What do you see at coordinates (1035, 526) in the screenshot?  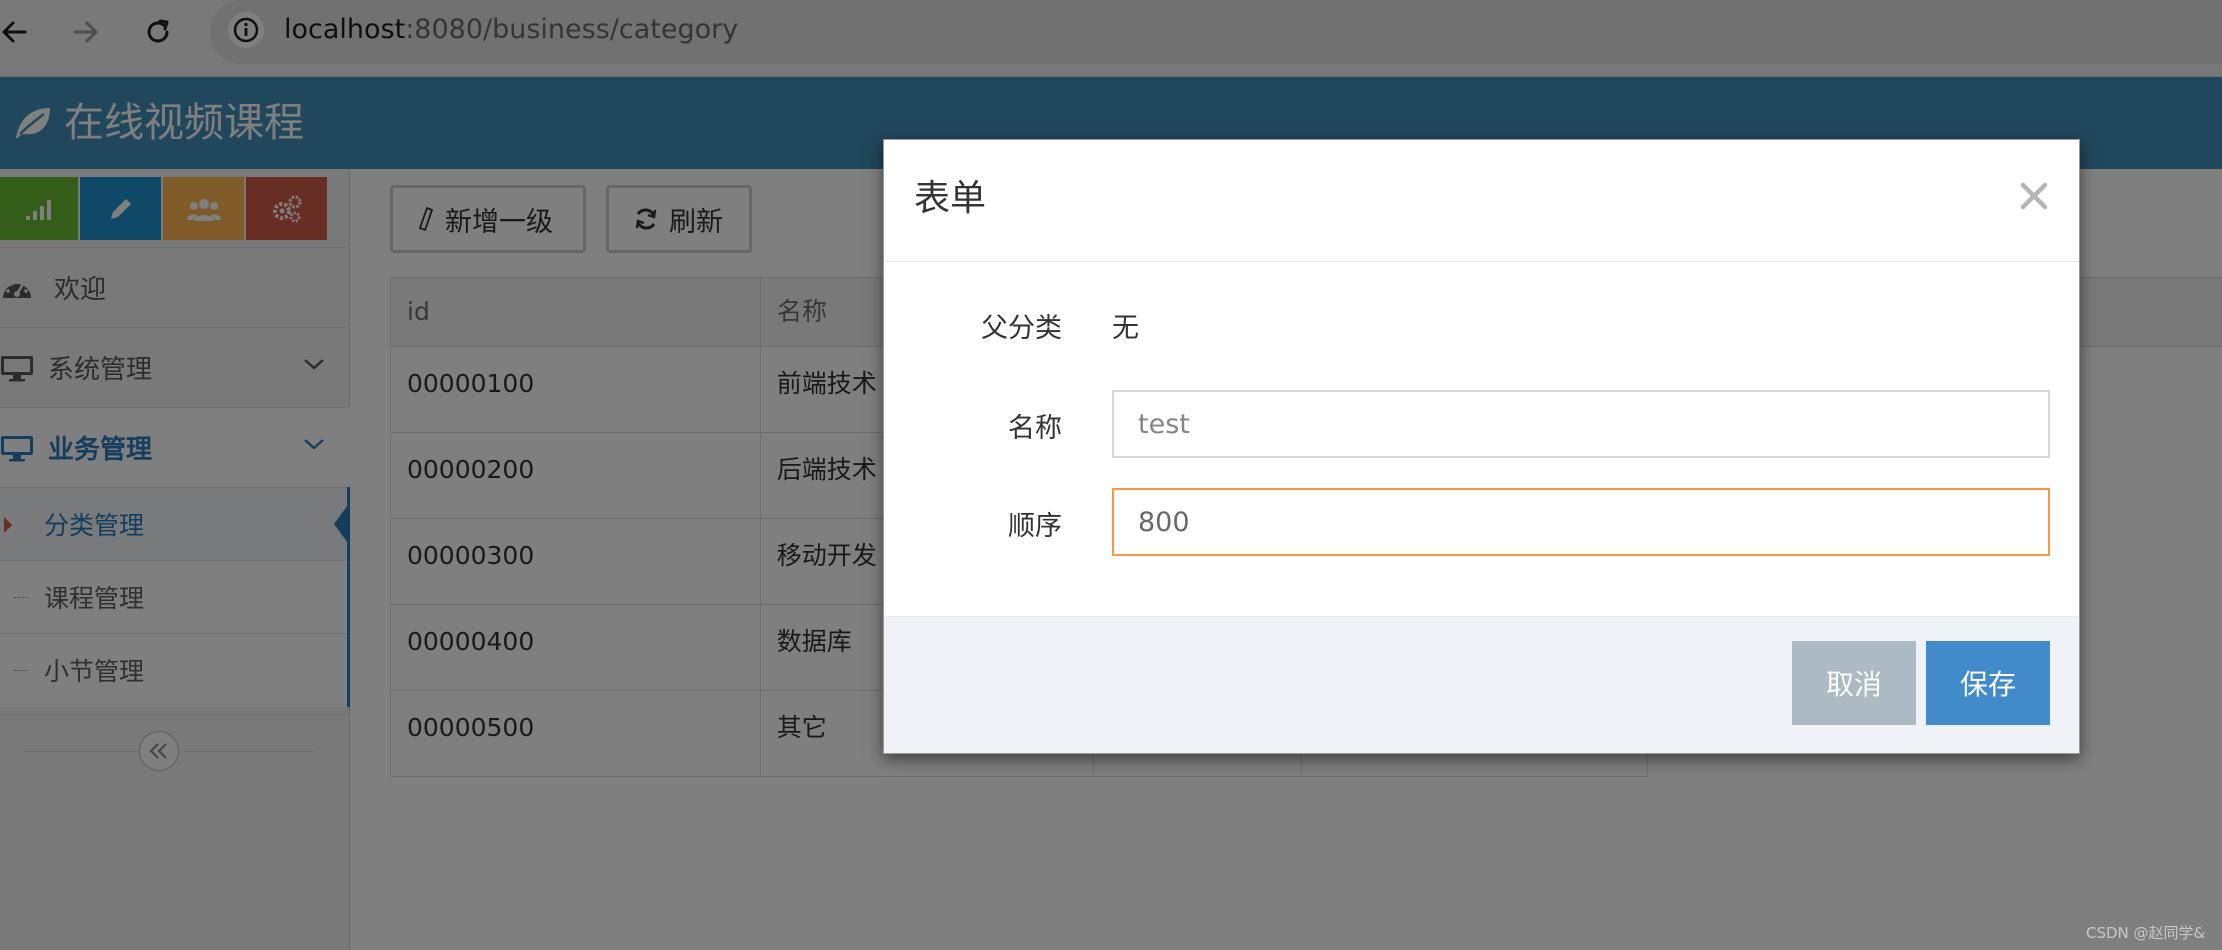 I see `order-label: 顺序` at bounding box center [1035, 526].